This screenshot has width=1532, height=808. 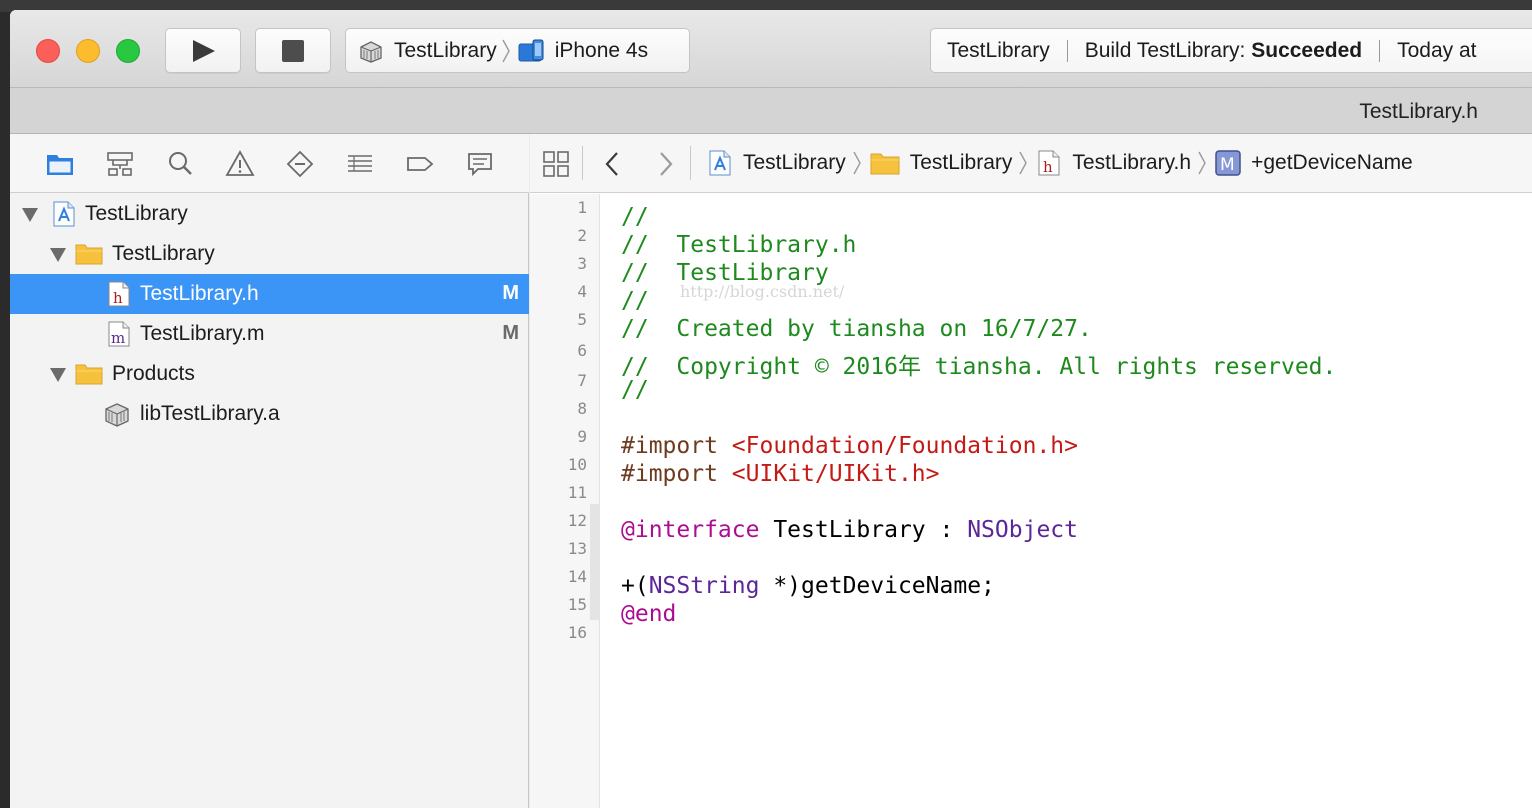 What do you see at coordinates (565, 501) in the screenshot?
I see `line-number-gutter: 1 2 3 4 5 6 7 8 9 10 11 12 13 14 15 16` at bounding box center [565, 501].